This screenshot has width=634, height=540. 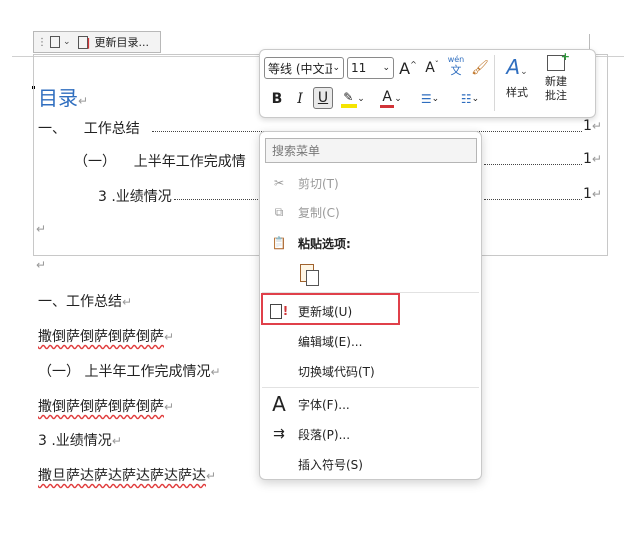 I want to click on body-paragraph: 撒旦萨达萨达萨达萨达萨达↵, so click(x=127, y=476).